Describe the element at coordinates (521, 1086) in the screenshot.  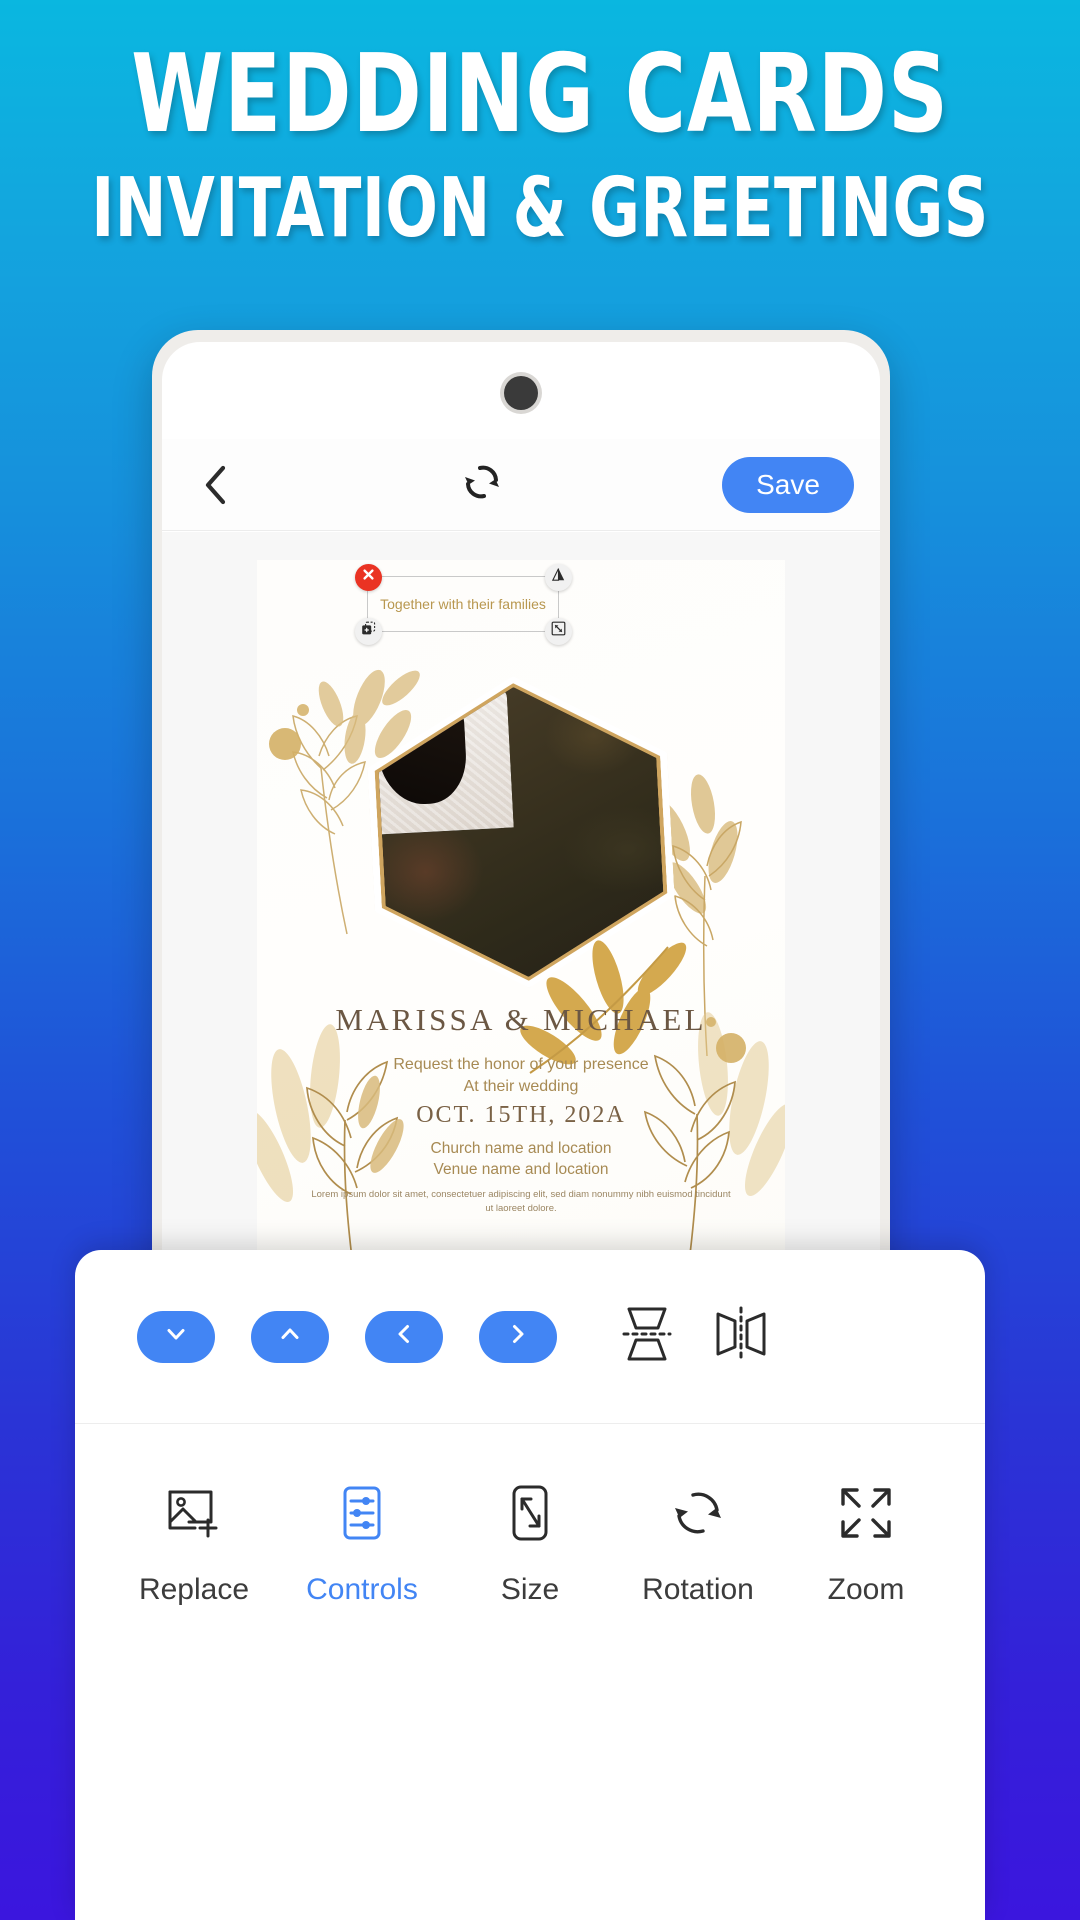
I see `request-line-2: At their wedding` at that location.